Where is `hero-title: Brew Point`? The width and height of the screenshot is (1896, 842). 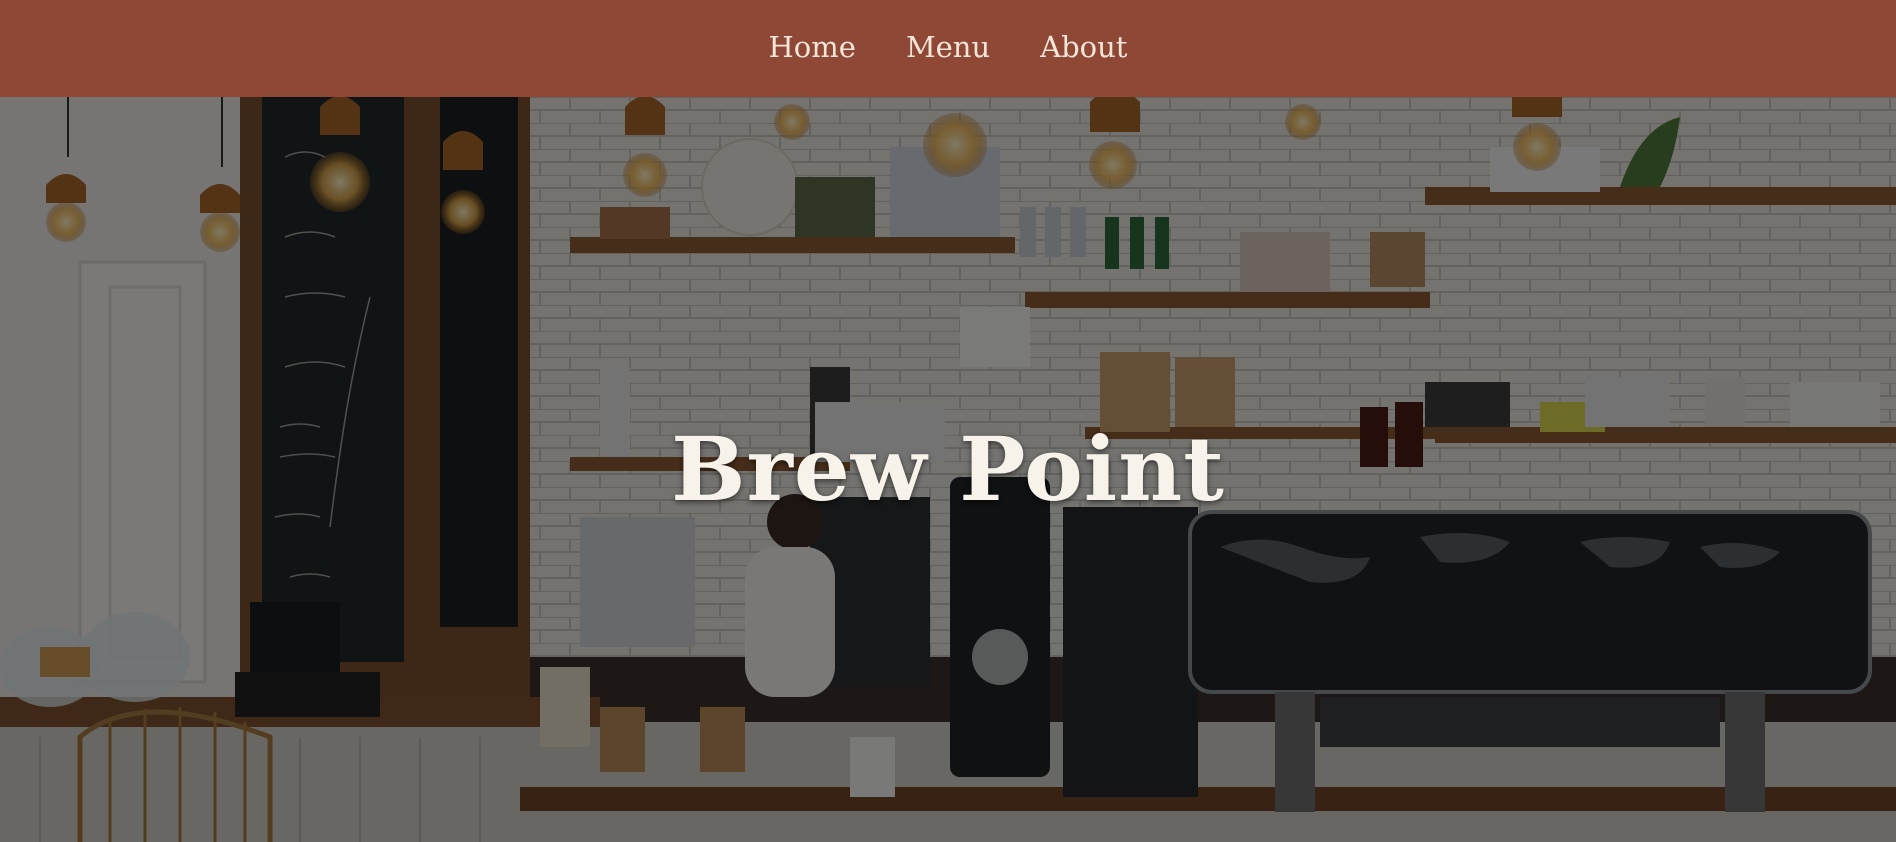
hero-title: Brew Point is located at coordinates (948, 469).